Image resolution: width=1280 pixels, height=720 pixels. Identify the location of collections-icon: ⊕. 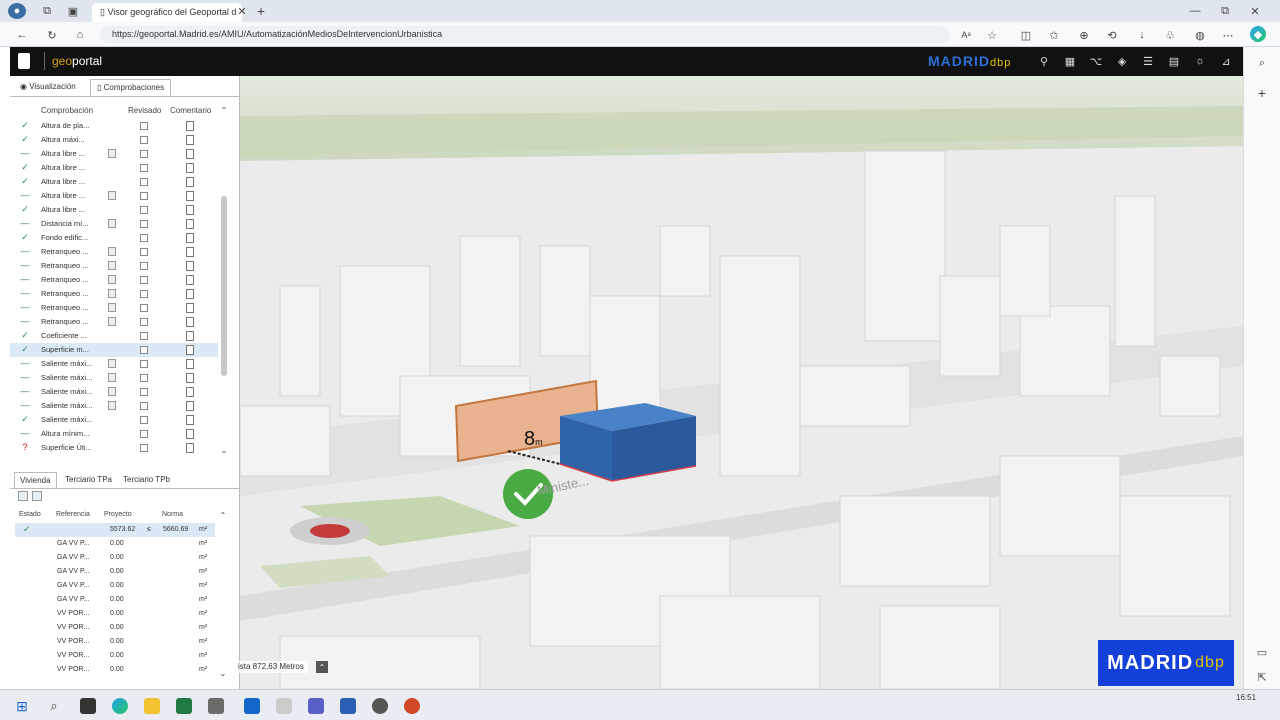
(1084, 35).